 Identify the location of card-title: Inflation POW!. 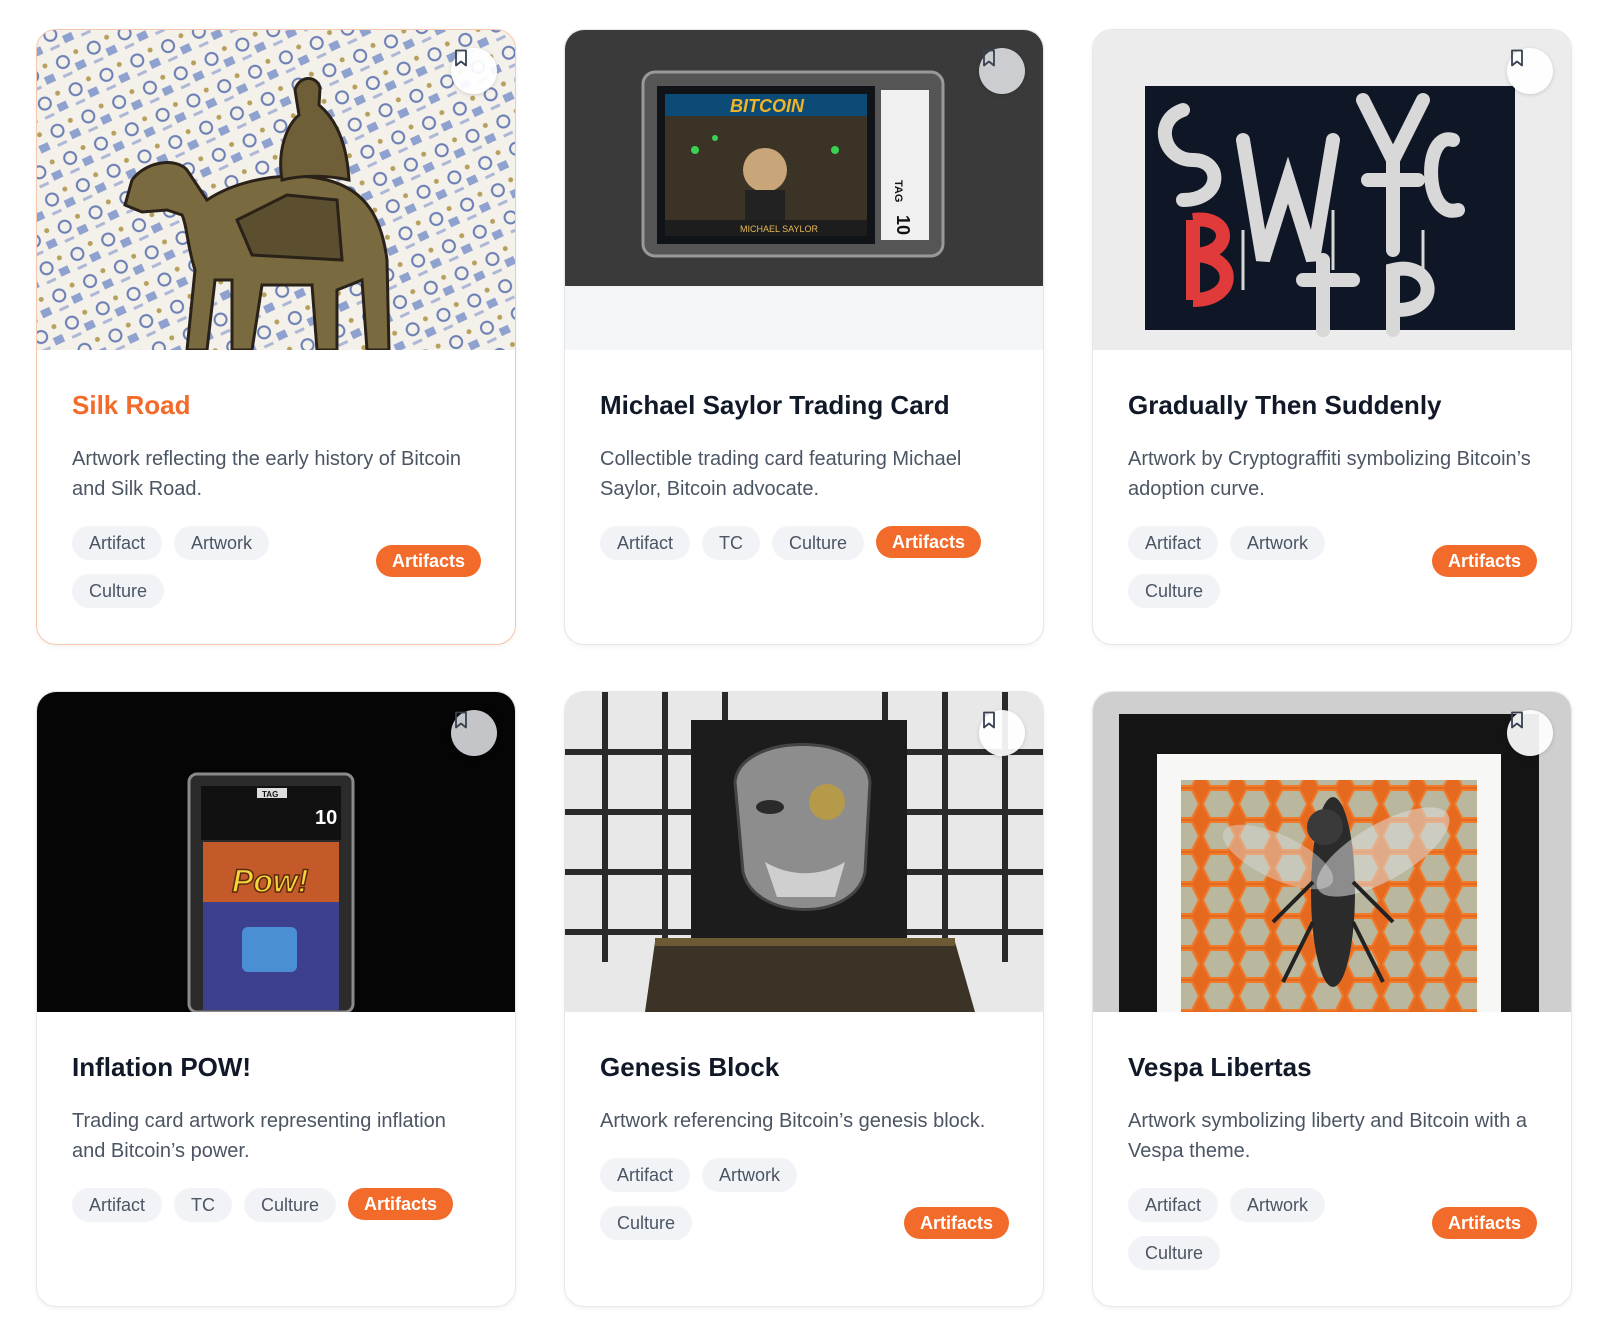
(276, 1067).